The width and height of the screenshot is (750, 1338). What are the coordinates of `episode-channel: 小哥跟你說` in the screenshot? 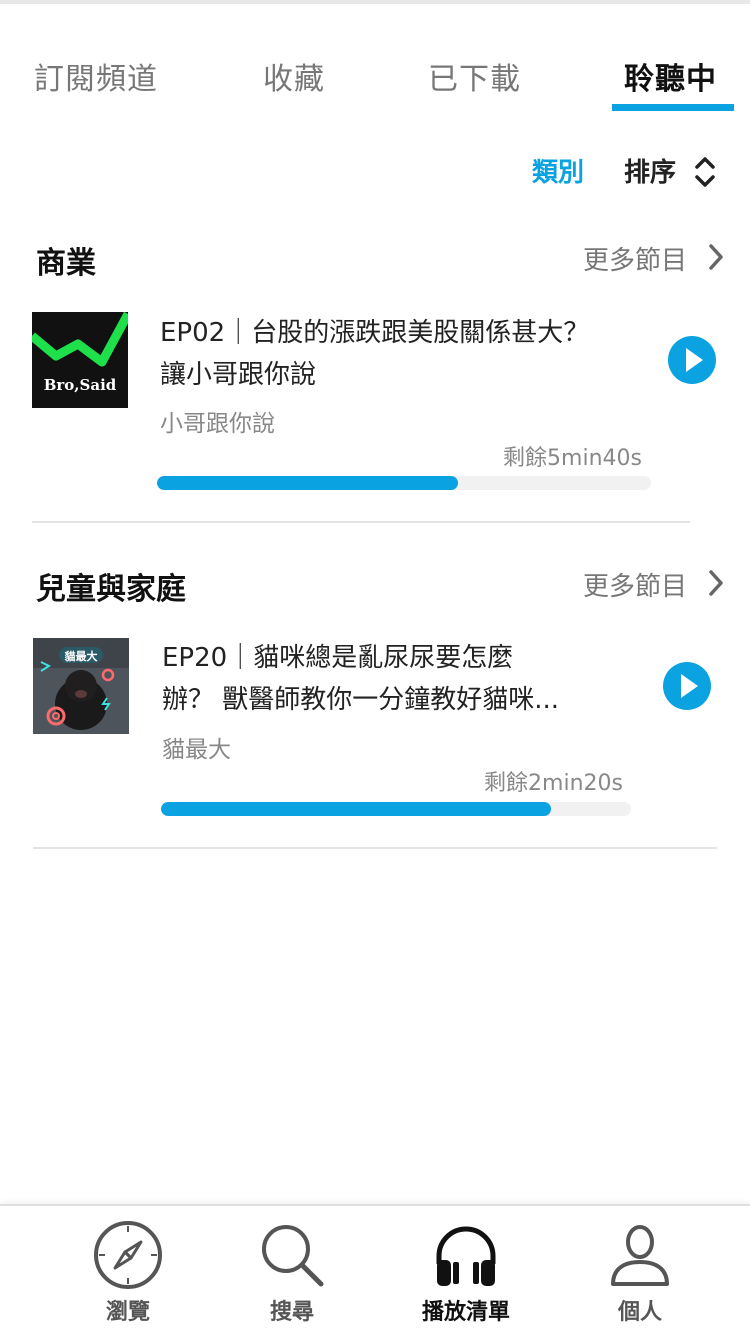 It's located at (217, 424).